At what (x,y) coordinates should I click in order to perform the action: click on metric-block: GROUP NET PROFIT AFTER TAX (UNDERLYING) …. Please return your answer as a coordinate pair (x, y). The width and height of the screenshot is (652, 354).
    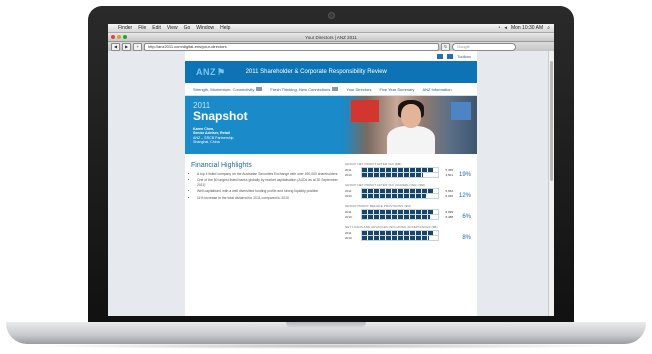
    Looking at the image, I should click on (408, 191).